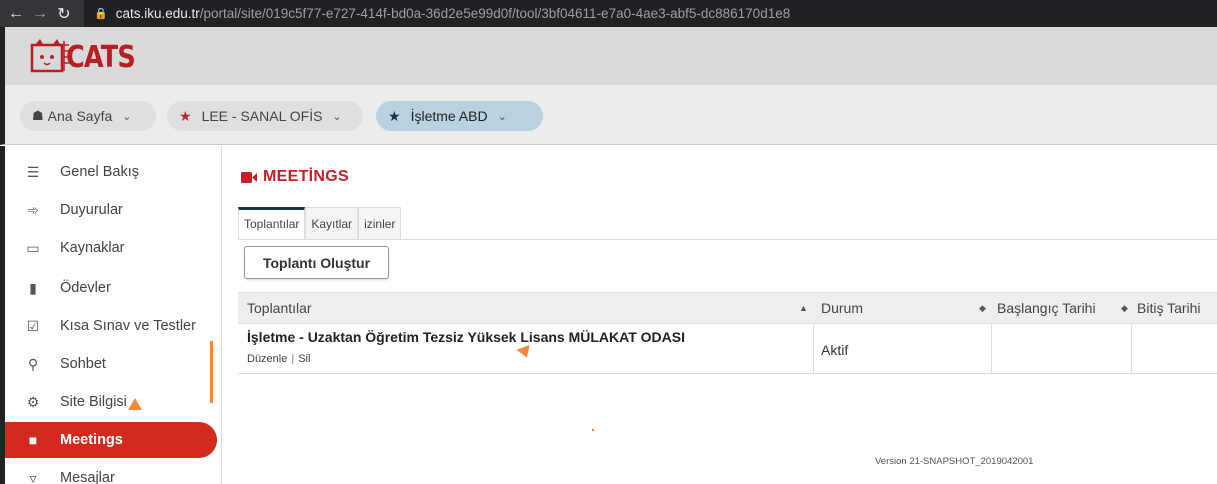 This screenshot has width=1217, height=484. What do you see at coordinates (80, 116) in the screenshot?
I see `site-nav-label: Ana Sayfa` at bounding box center [80, 116].